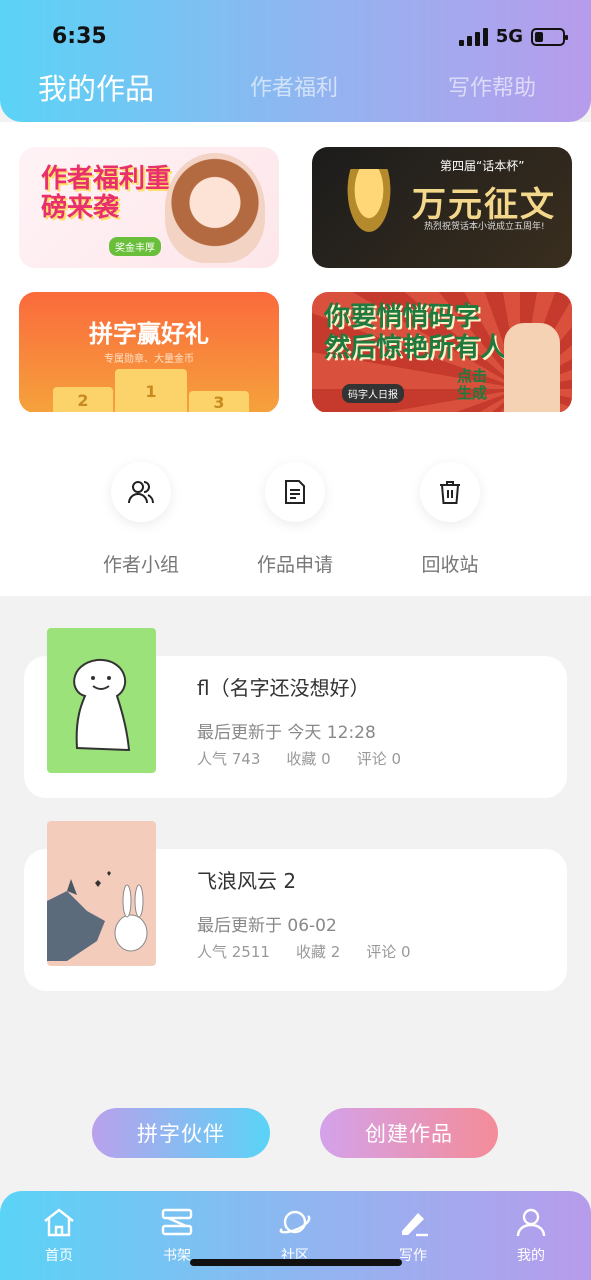  I want to click on work-title: 飞浪风云 2, so click(247, 881).